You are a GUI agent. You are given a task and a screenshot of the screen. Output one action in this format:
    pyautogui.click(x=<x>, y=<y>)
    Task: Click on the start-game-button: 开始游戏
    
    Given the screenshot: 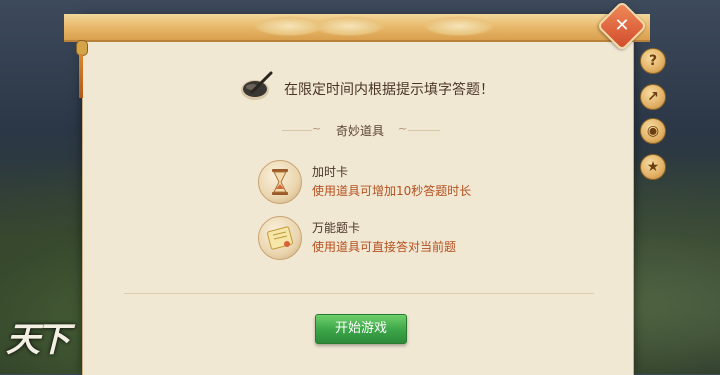 What is the action you would take?
    pyautogui.click(x=361, y=329)
    